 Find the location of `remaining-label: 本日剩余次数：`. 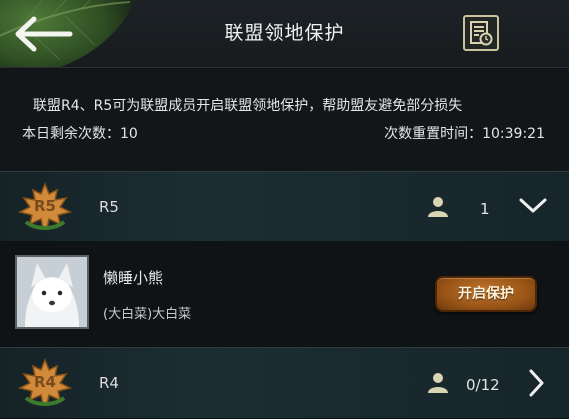

remaining-label: 本日剩余次数： is located at coordinates (71, 134).